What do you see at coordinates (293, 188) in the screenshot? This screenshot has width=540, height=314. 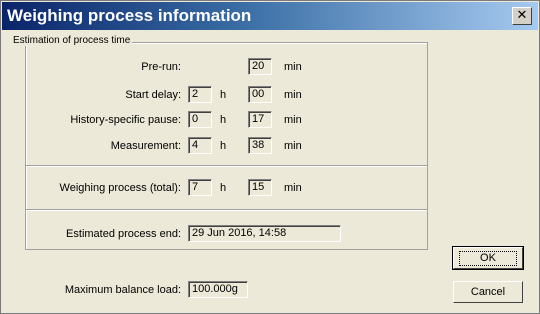 I see `total-min-unit: min` at bounding box center [293, 188].